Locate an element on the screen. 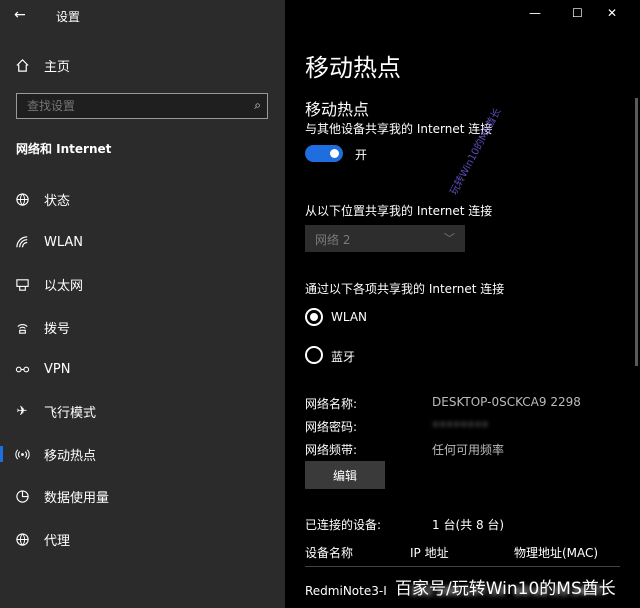 The image size is (640, 608). sidebar-item-label: 以太网 is located at coordinates (64, 286).